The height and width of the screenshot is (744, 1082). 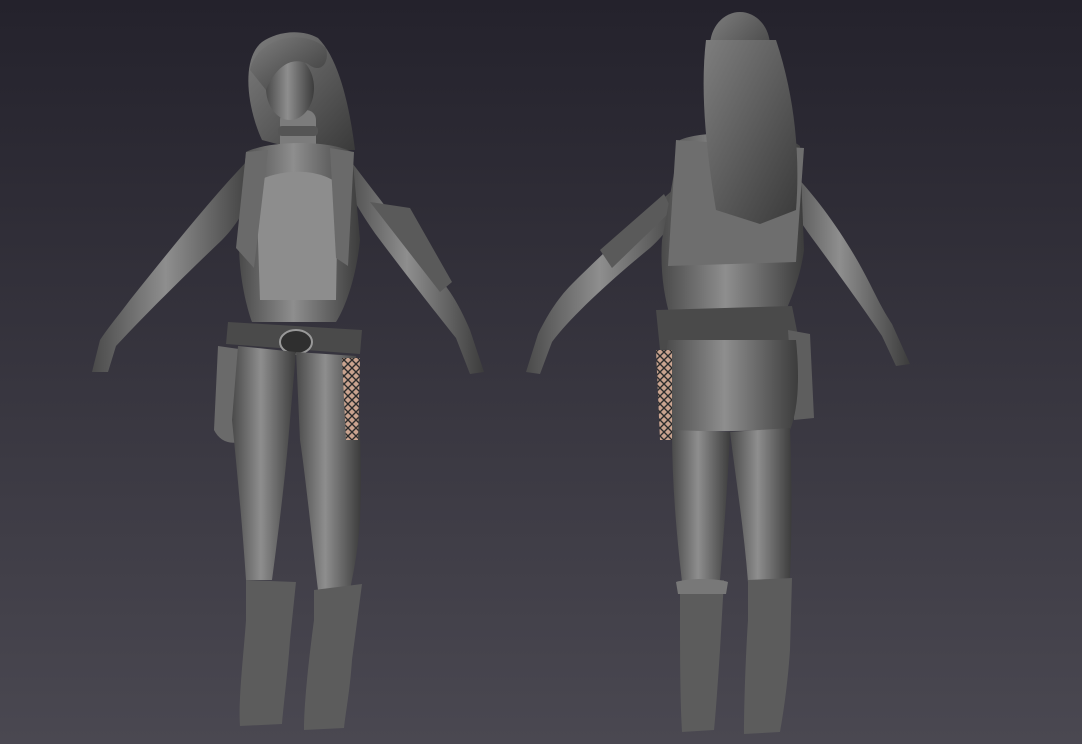 I want to click on back-boot-cuff, so click(x=702, y=586).